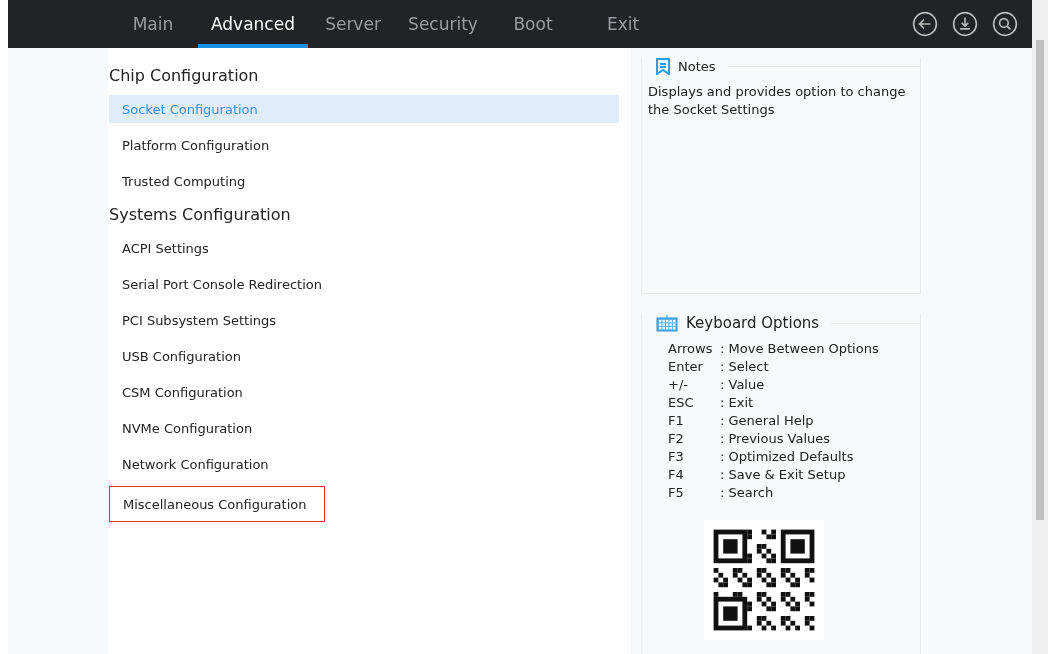  Describe the element at coordinates (787, 457) in the screenshot. I see `key-action: : Optimized Defaults` at that location.